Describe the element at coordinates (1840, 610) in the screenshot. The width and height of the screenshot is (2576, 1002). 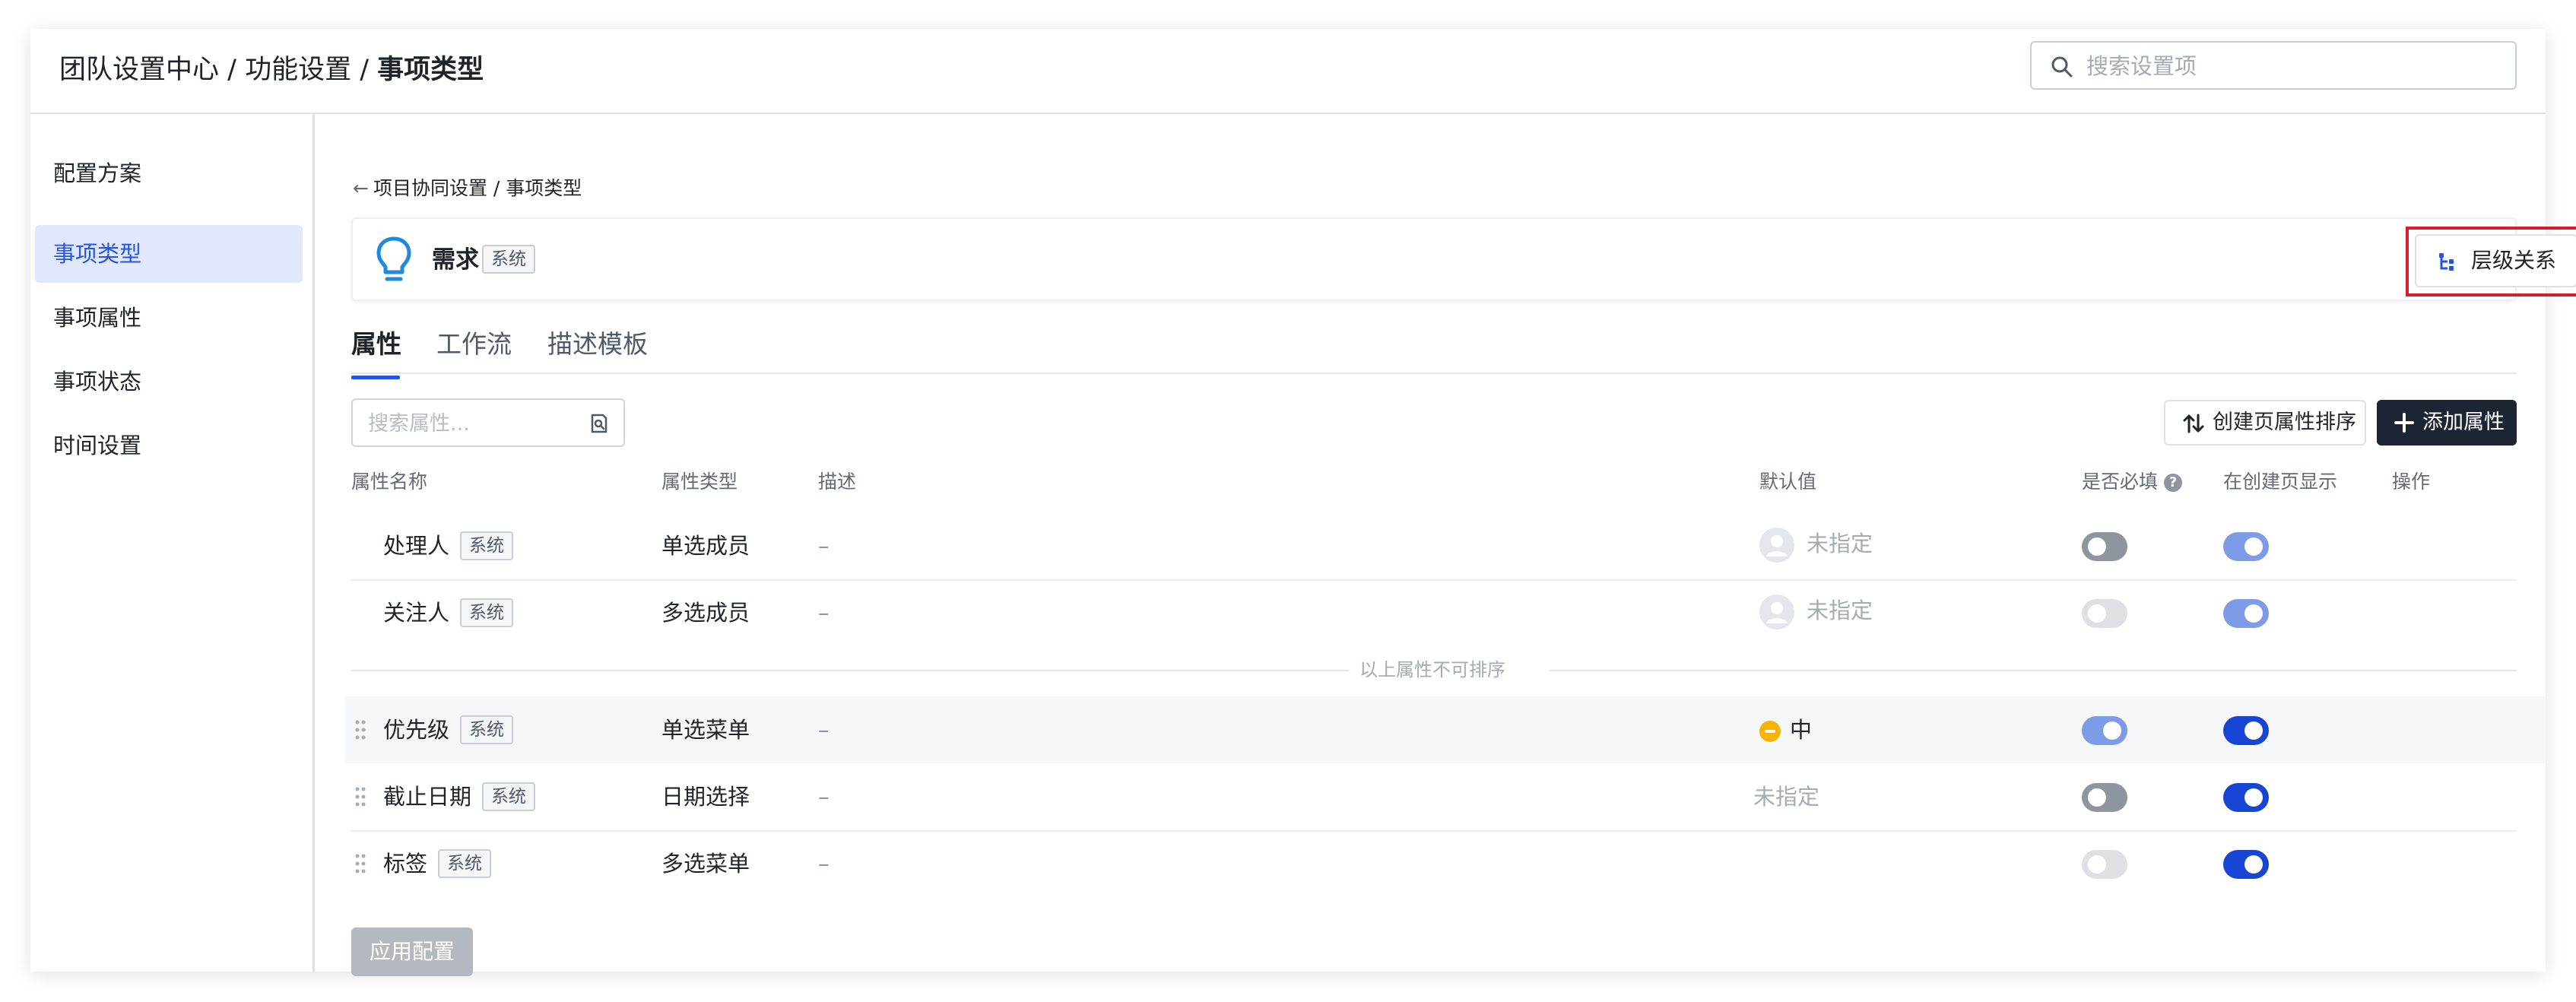
I see `default-value-text: 未指定` at that location.